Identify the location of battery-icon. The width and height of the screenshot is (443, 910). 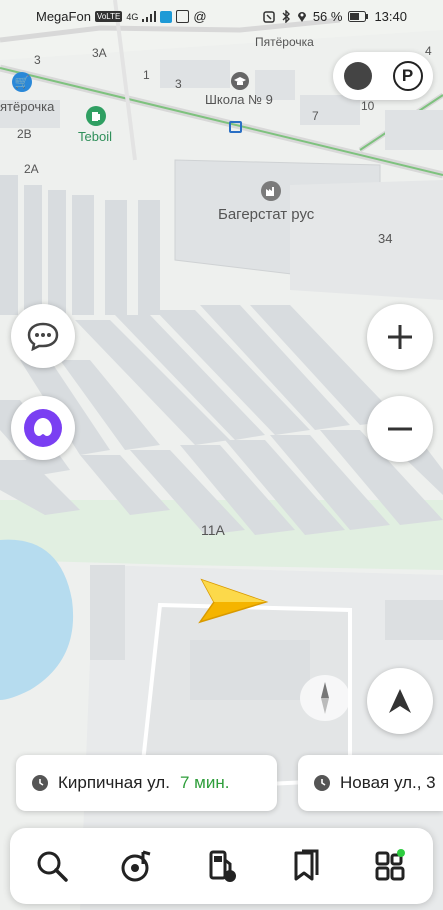
(358, 16).